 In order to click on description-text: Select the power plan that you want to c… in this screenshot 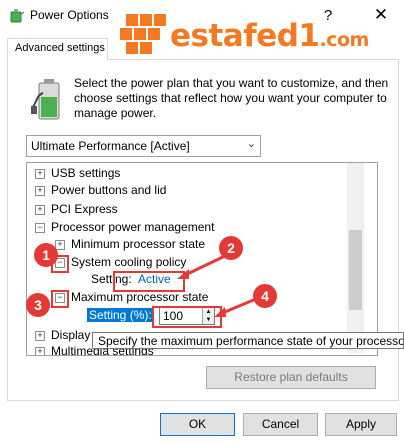, I will do `click(231, 98)`.